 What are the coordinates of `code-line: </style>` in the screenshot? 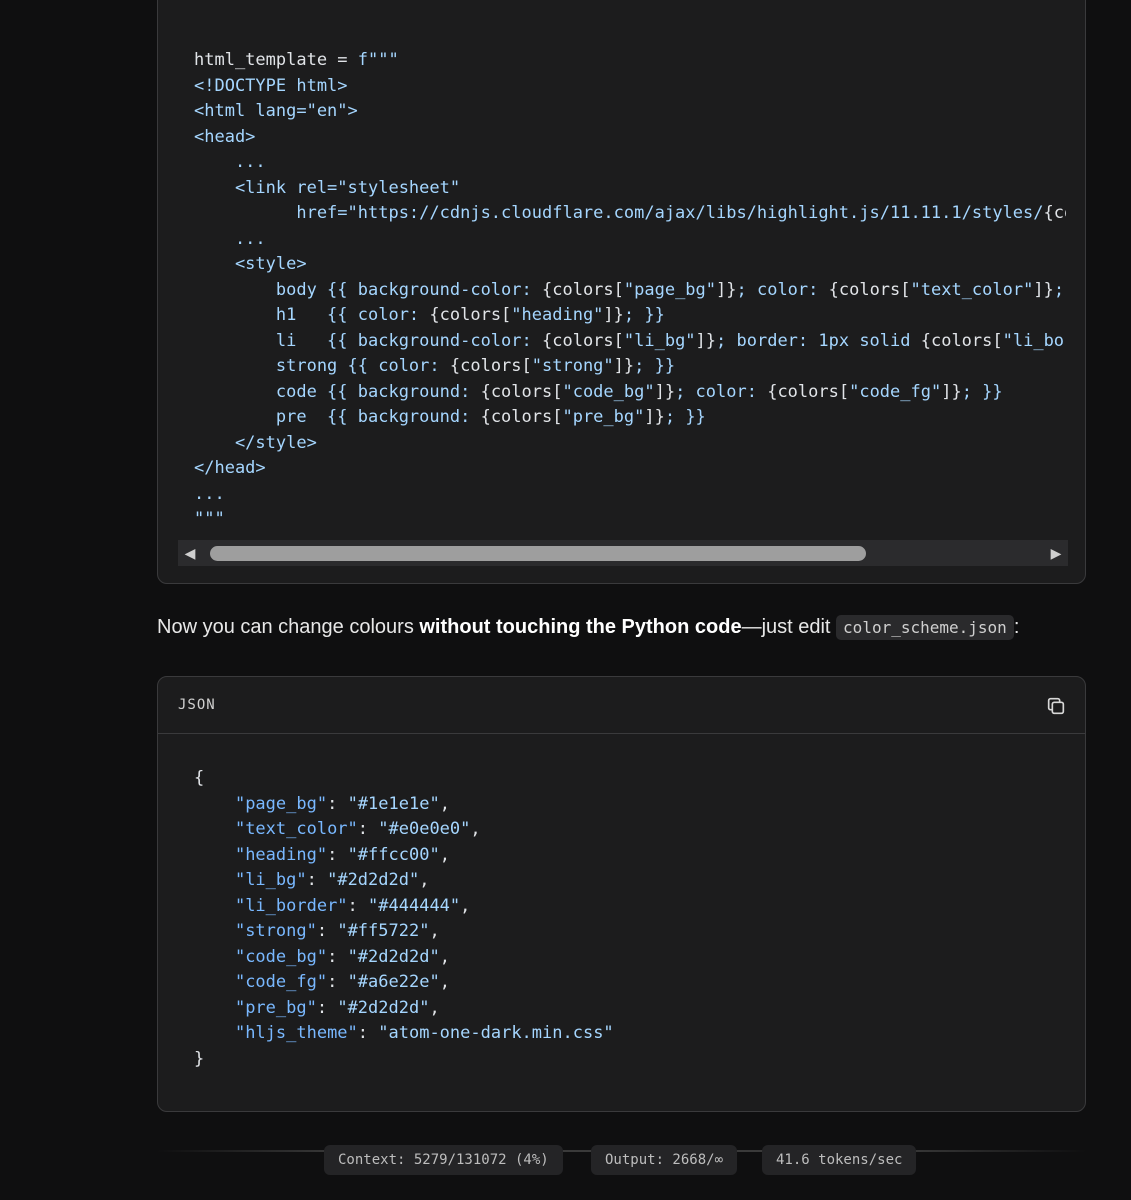 It's located at (630, 444).